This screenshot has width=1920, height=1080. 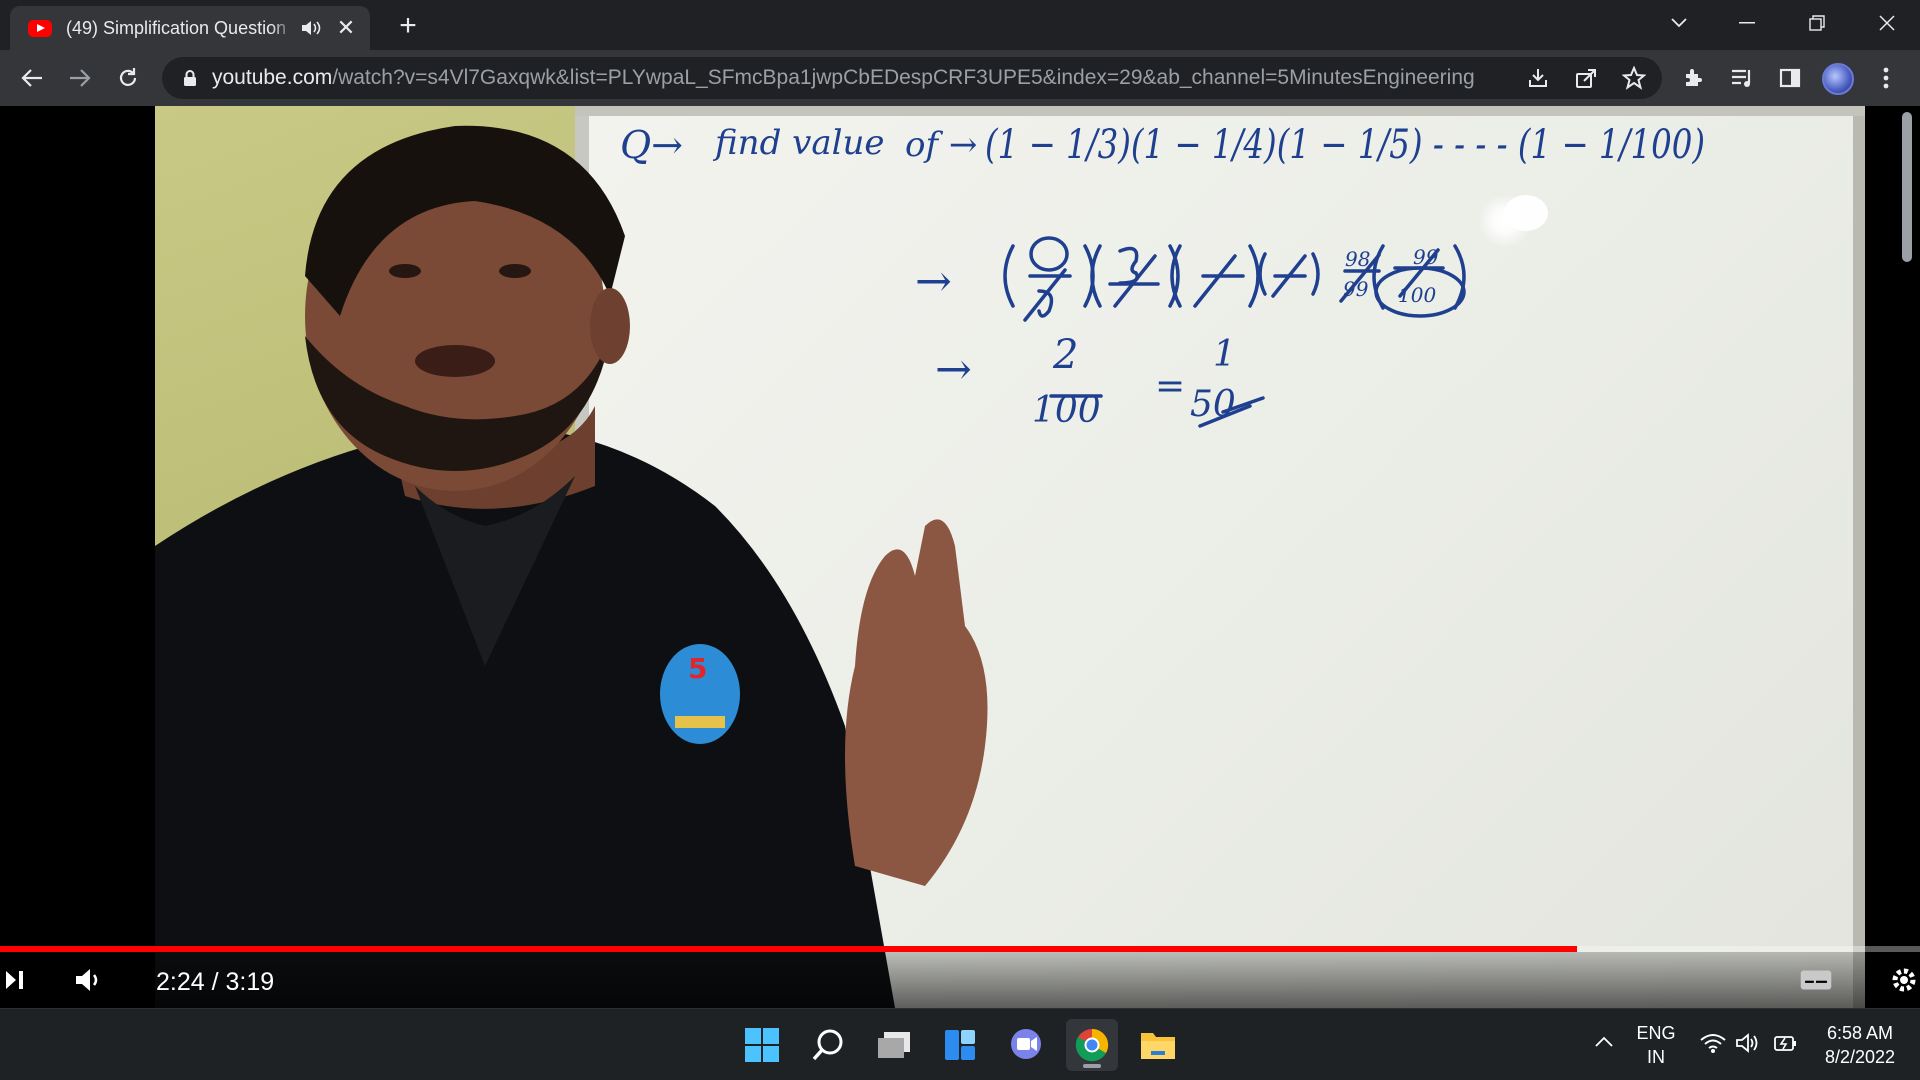 I want to click on lock-icon, so click(x=190, y=78).